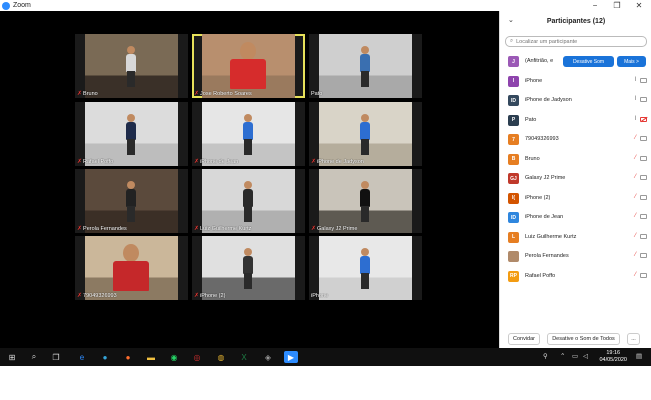  I want to click on tile-name-text: 79049326993, so click(100, 295).